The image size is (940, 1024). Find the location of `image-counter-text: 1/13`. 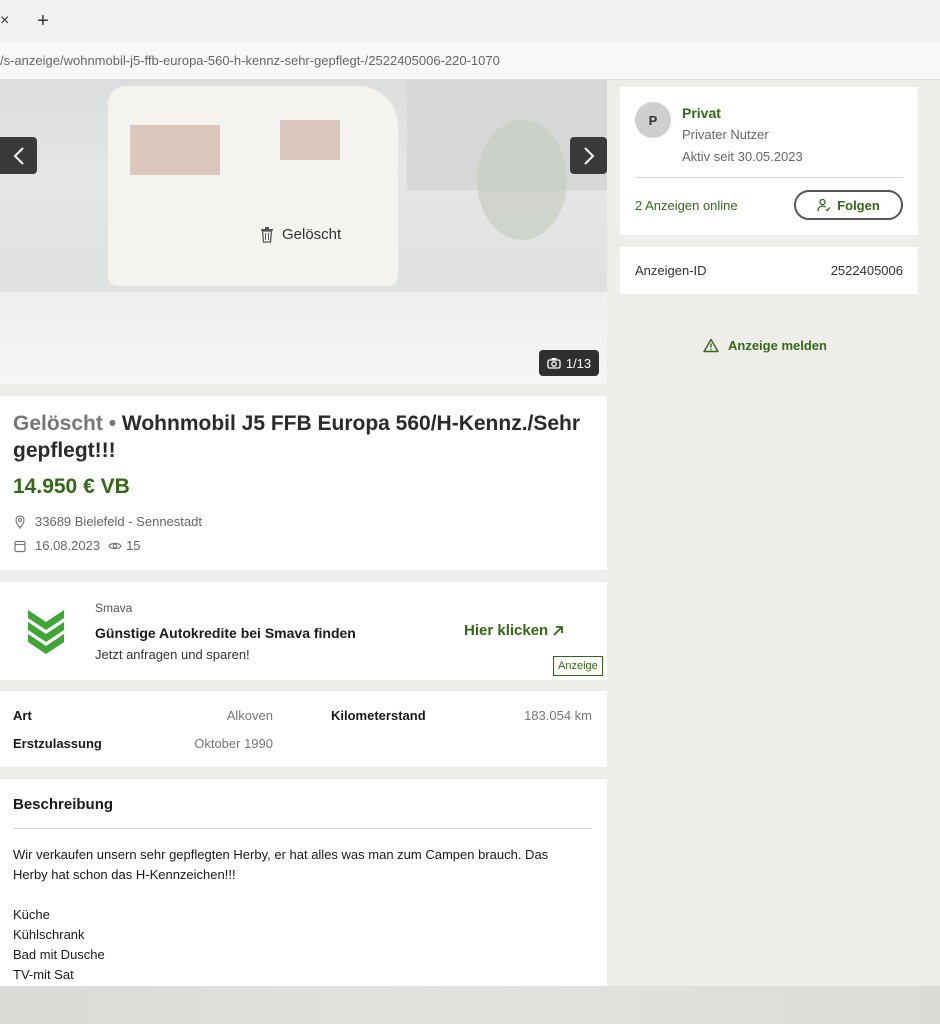

image-counter-text: 1/13 is located at coordinates (578, 363).